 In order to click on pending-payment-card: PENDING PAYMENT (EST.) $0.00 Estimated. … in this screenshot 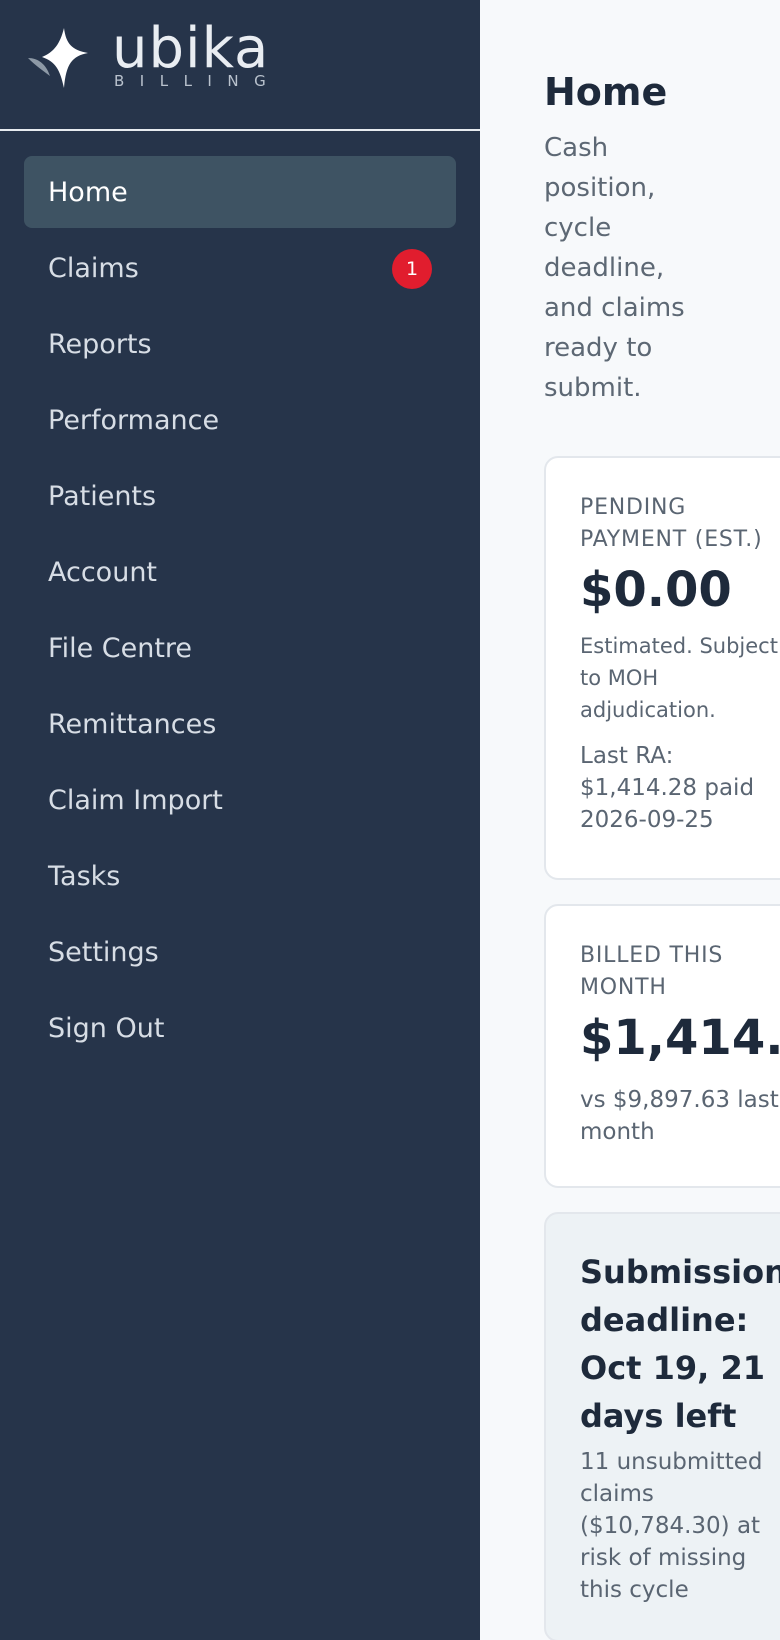, I will do `click(662, 668)`.